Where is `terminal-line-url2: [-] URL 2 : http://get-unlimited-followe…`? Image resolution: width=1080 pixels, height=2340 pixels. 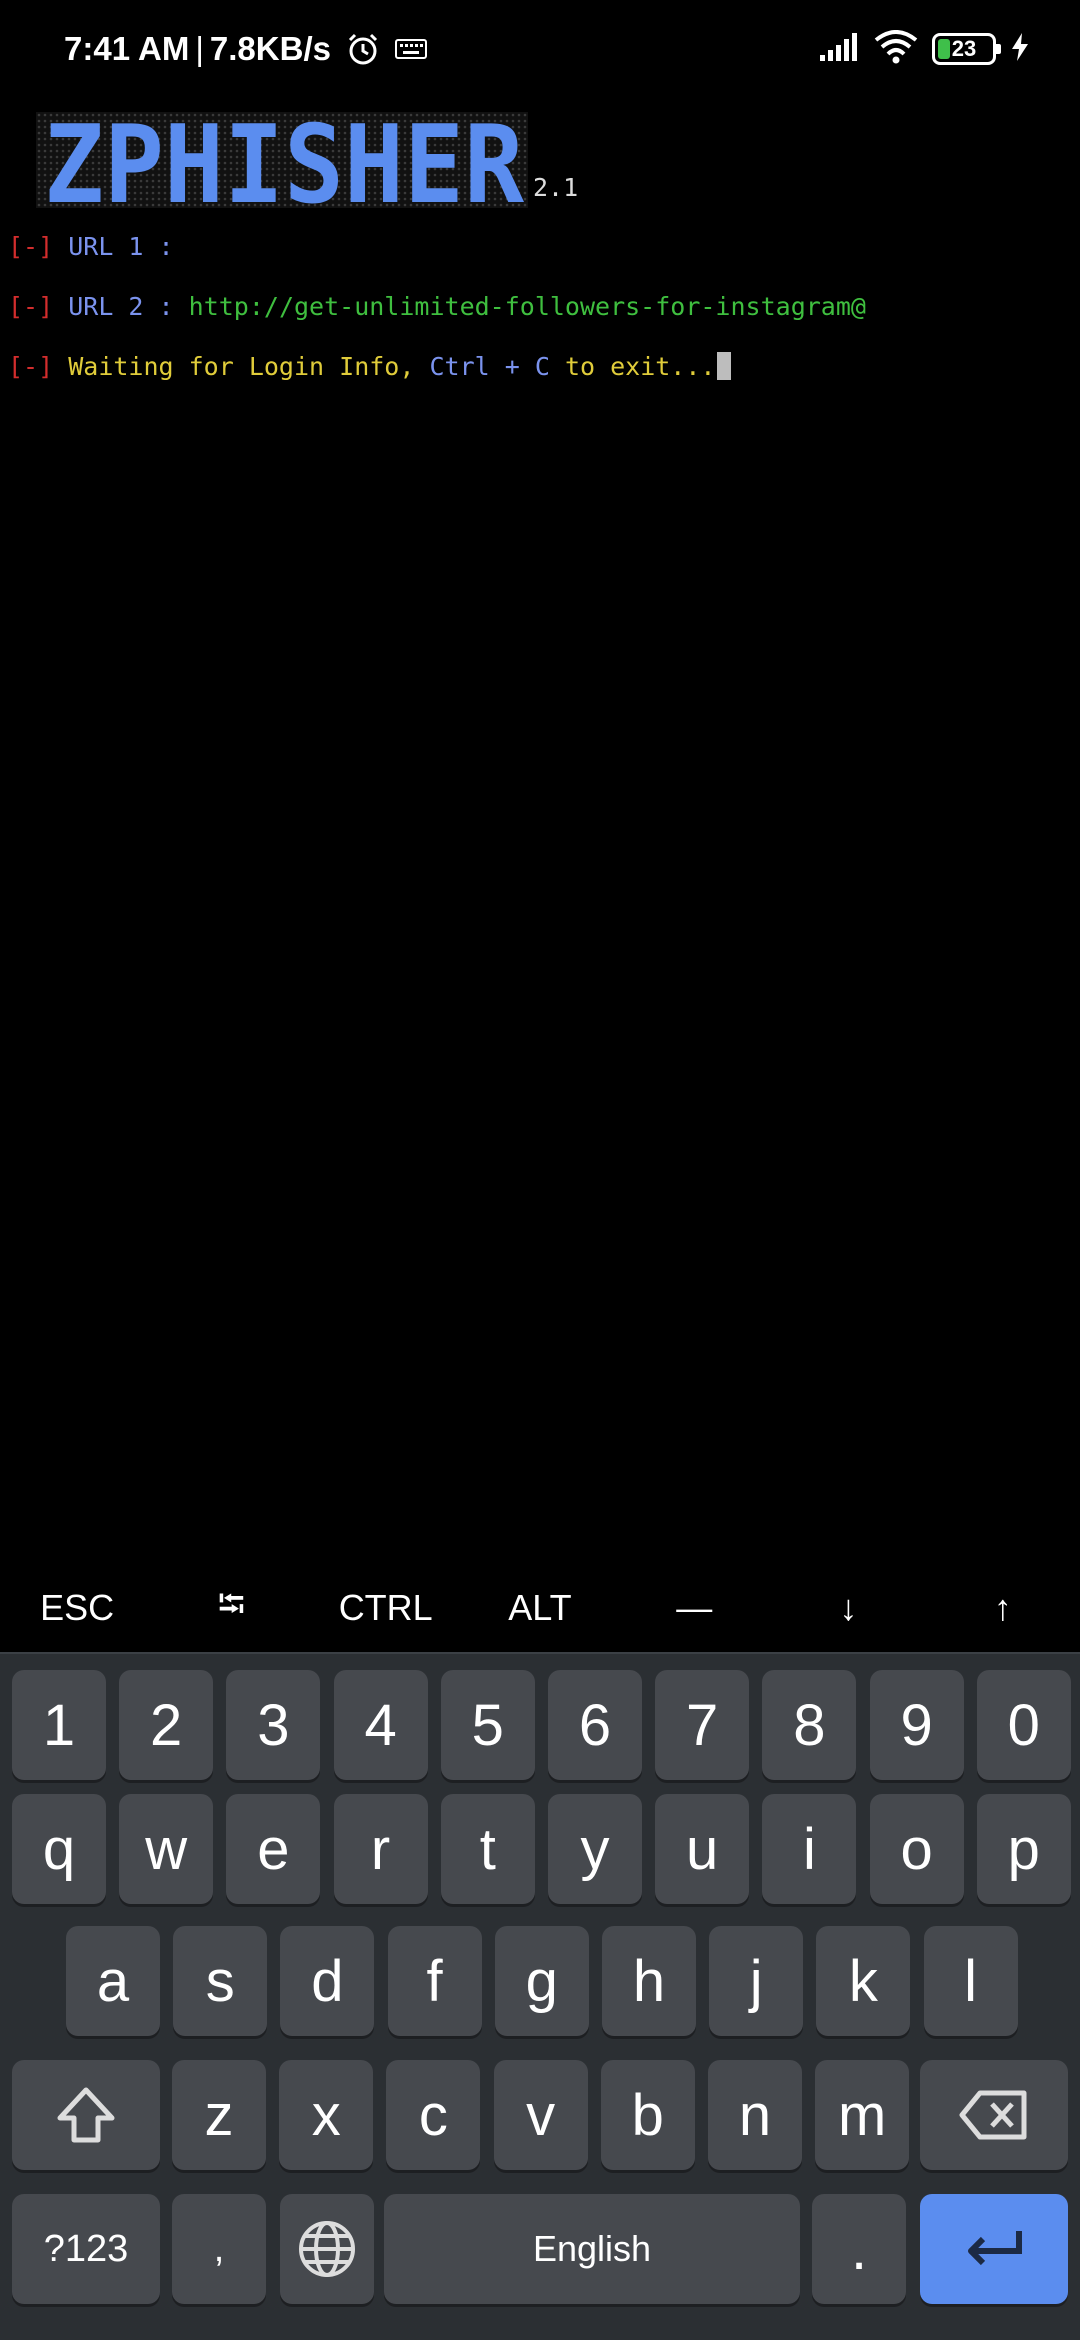
terminal-line-url2: [-] URL 2 : http://get-unlimited-followe… is located at coordinates (437, 306).